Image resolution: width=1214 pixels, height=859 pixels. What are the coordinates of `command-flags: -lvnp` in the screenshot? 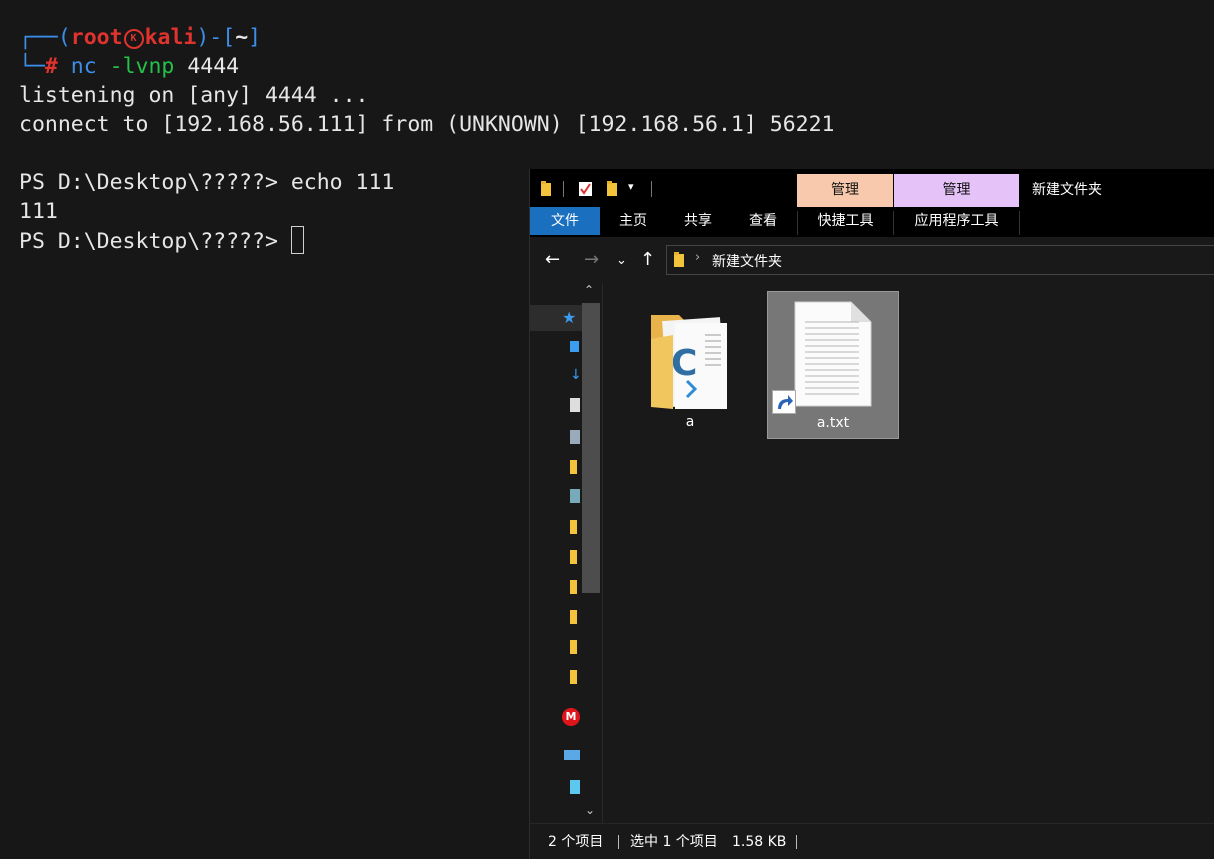 It's located at (142, 66).